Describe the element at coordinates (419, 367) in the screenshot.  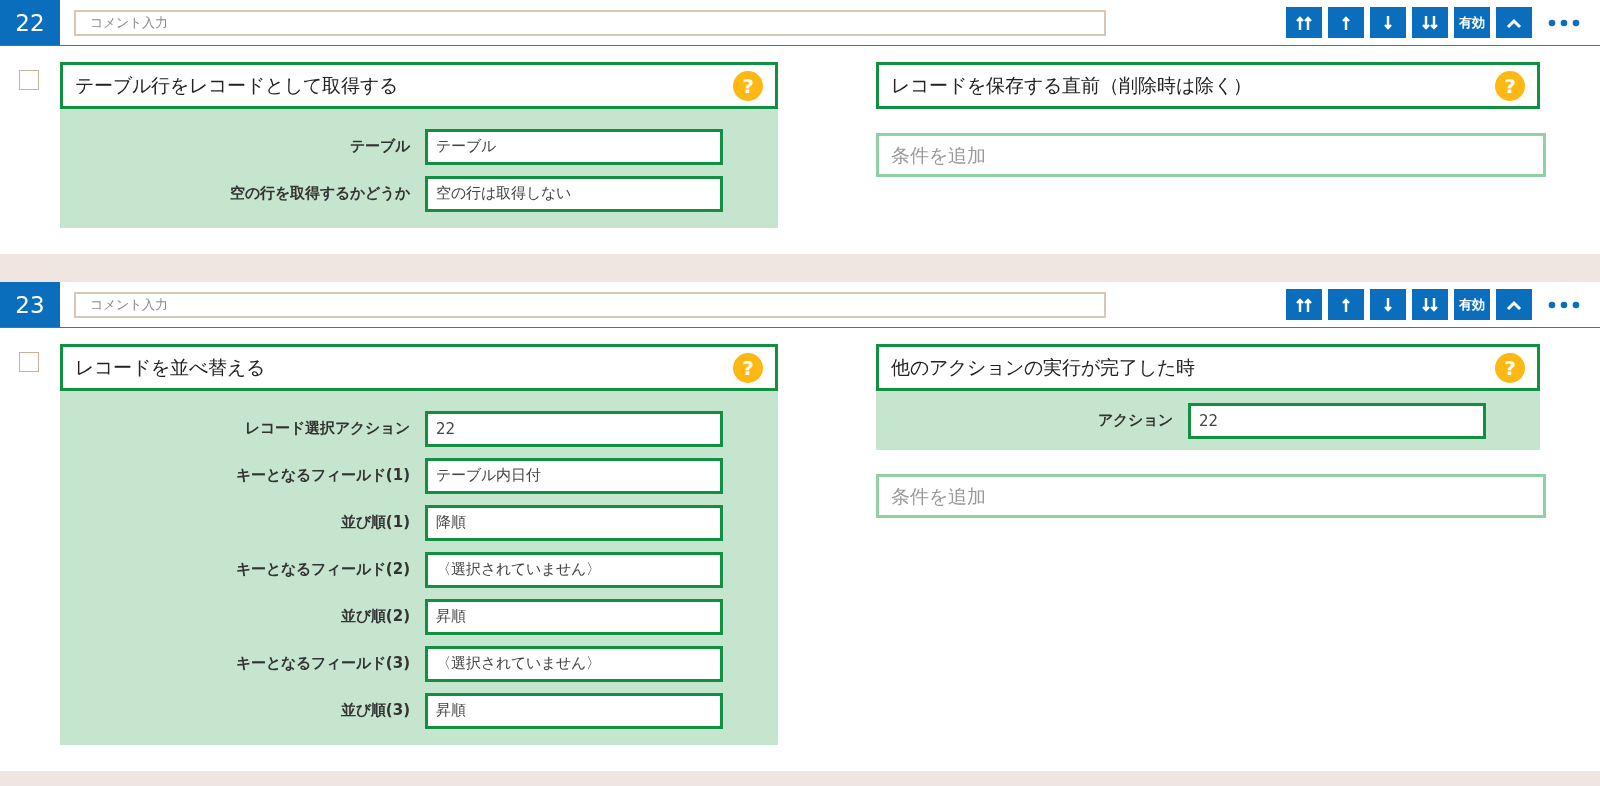
I see `action-title-bar: レコードを並べ替える ?` at that location.